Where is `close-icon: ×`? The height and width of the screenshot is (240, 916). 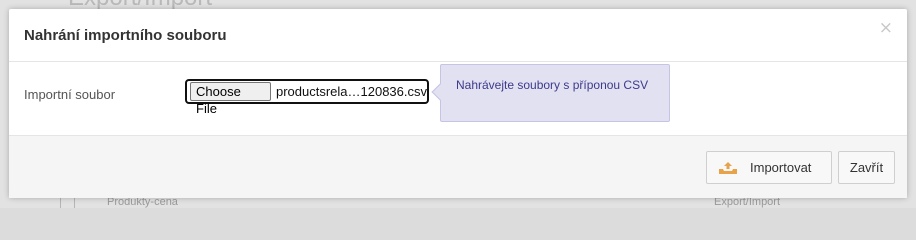 close-icon: × is located at coordinates (886, 28).